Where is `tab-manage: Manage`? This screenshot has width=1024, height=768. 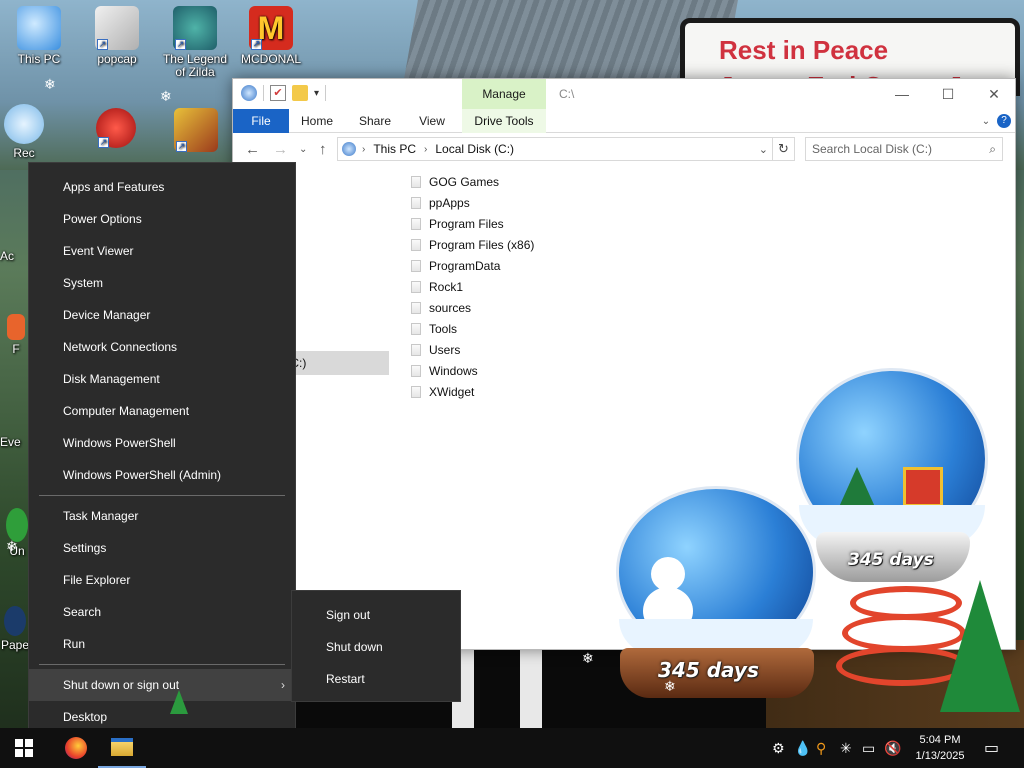 tab-manage: Manage is located at coordinates (504, 94).